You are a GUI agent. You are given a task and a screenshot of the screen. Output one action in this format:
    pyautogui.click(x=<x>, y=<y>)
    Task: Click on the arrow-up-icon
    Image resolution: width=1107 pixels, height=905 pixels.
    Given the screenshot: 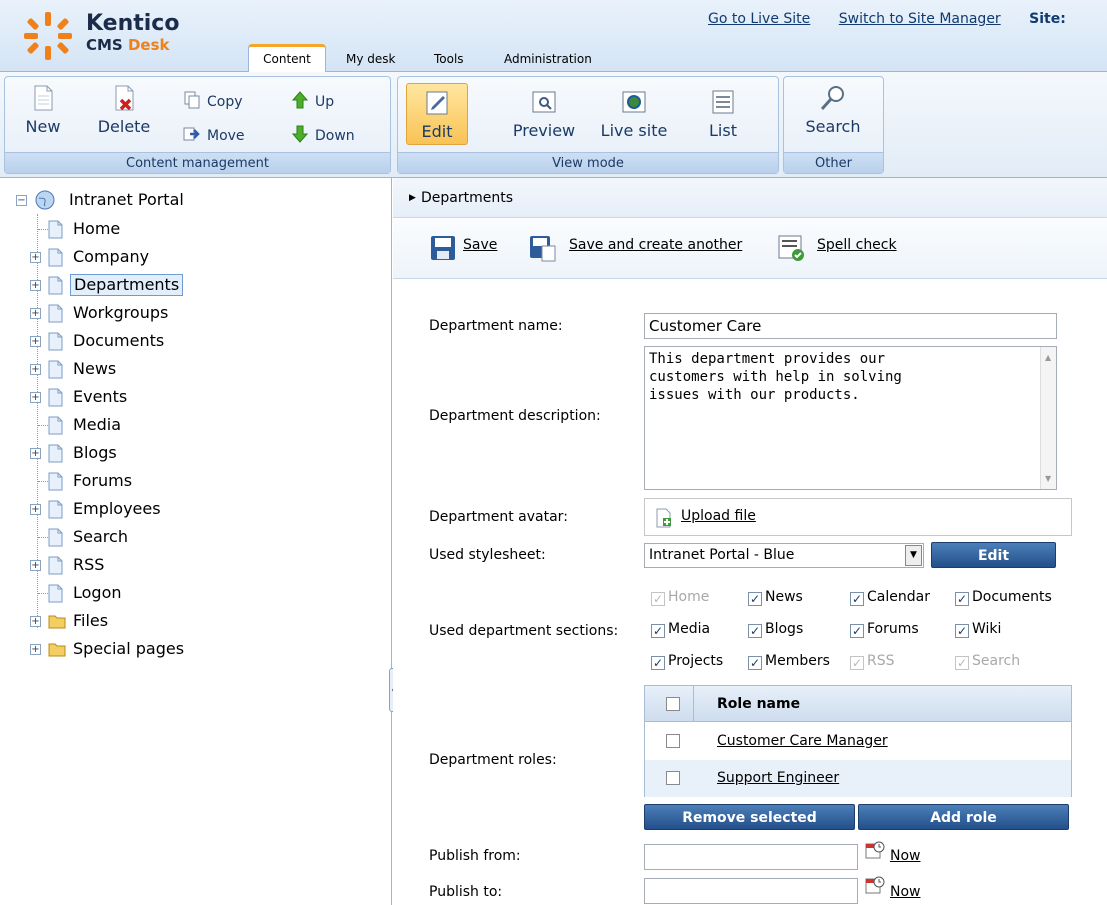 What is the action you would take?
    pyautogui.click(x=300, y=100)
    